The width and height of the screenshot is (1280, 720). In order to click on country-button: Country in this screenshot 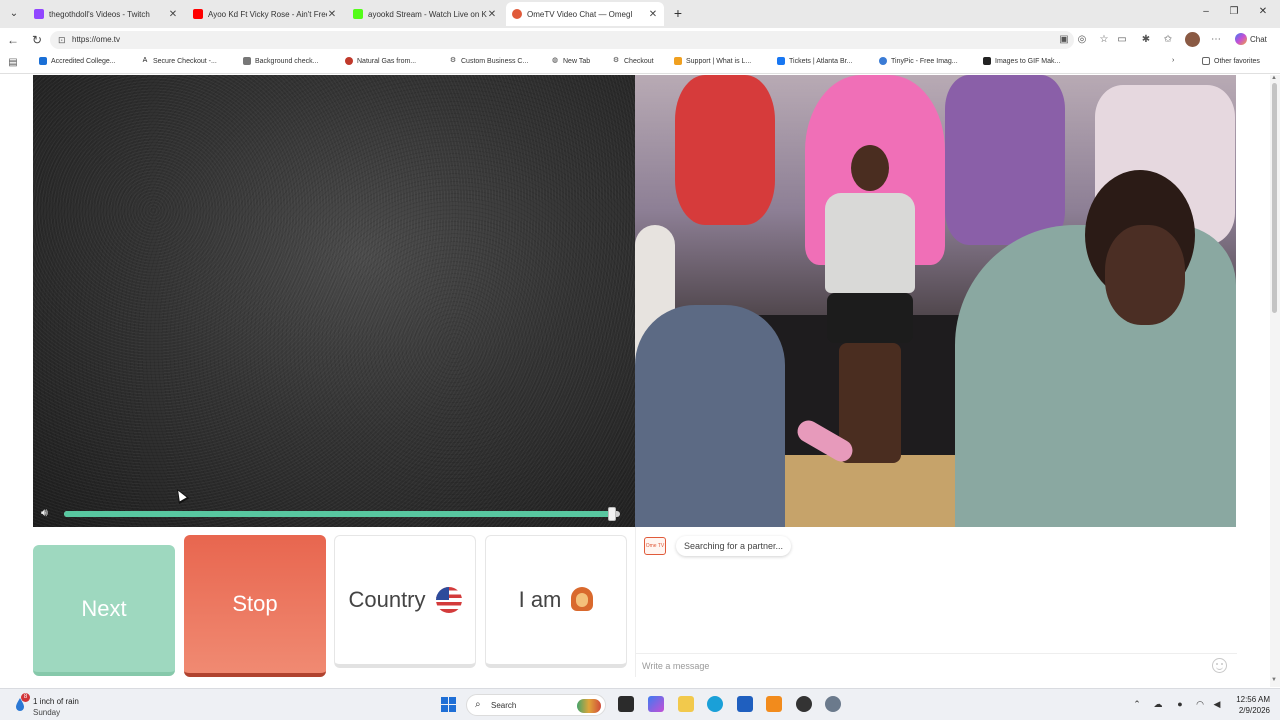, I will do `click(405, 601)`.